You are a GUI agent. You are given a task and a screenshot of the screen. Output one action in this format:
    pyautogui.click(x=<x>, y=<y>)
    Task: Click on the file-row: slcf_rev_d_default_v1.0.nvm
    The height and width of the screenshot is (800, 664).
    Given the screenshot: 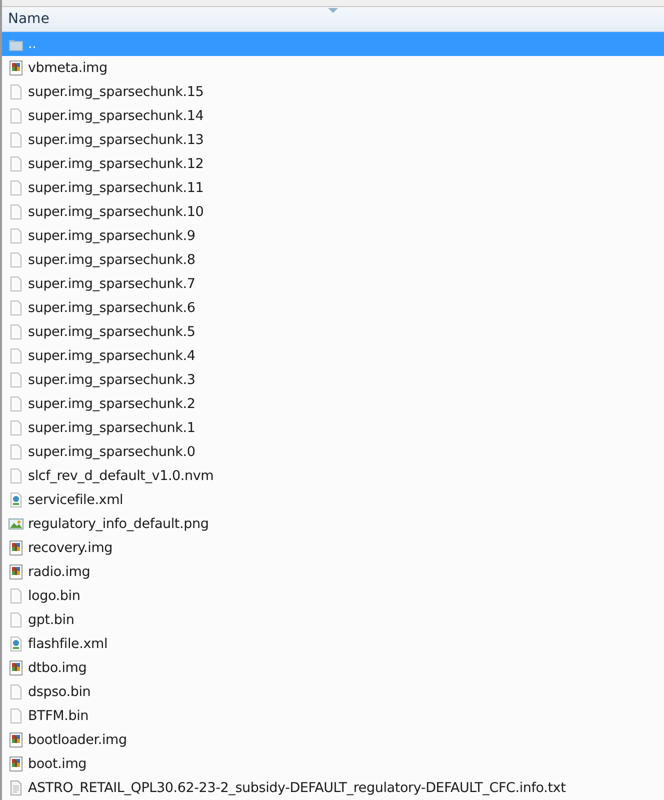 What is the action you would take?
    pyautogui.click(x=333, y=476)
    